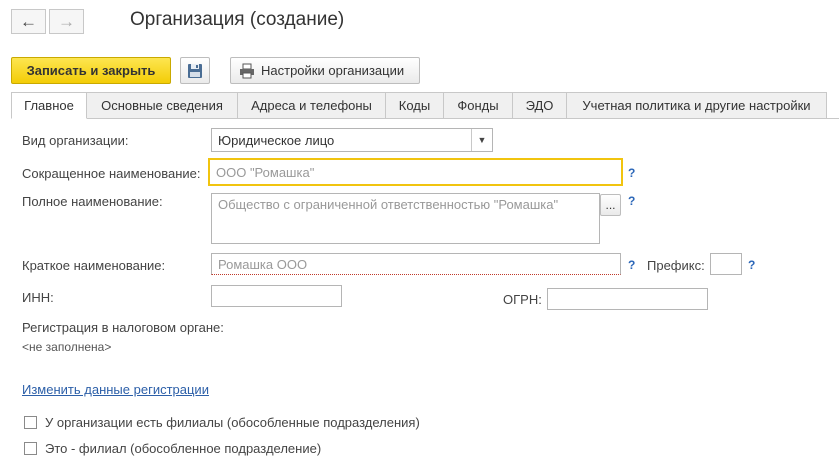  I want to click on has-branches-checkbox, so click(30, 422).